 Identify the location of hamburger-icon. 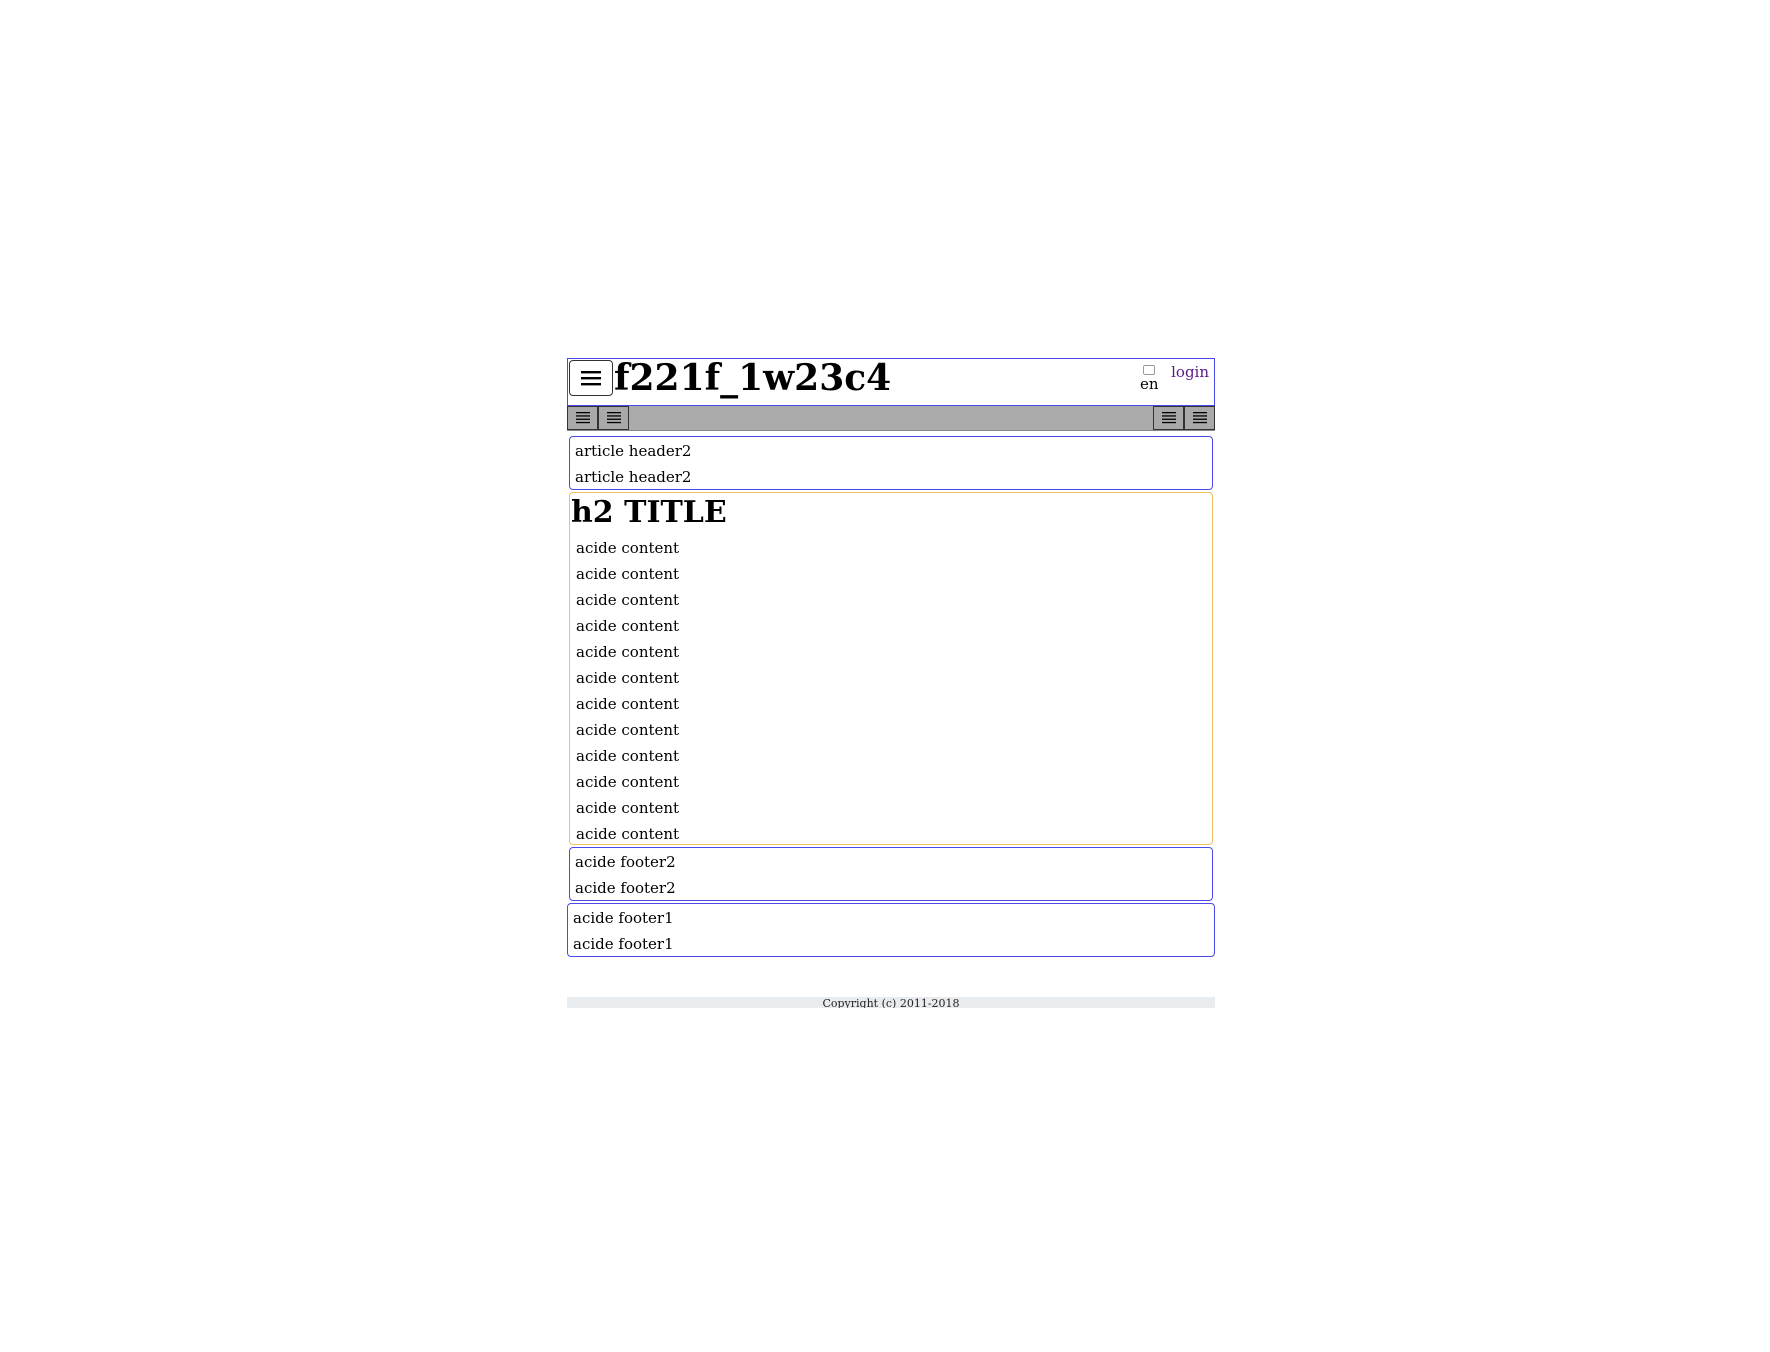
(591, 378).